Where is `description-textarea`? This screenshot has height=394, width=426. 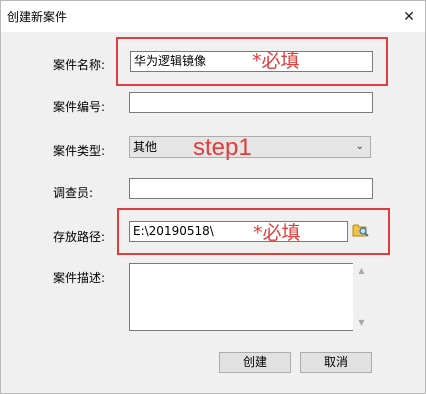 description-textarea is located at coordinates (241, 297).